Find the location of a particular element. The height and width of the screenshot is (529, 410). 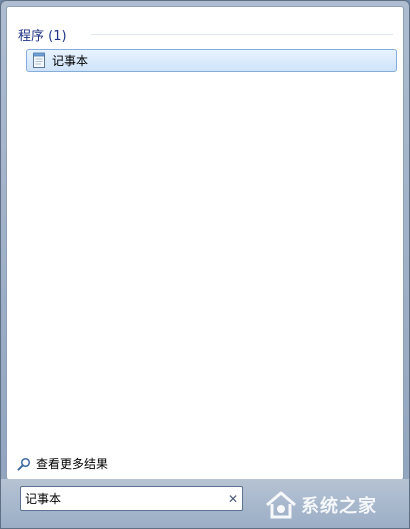

group-divider is located at coordinates (242, 34).